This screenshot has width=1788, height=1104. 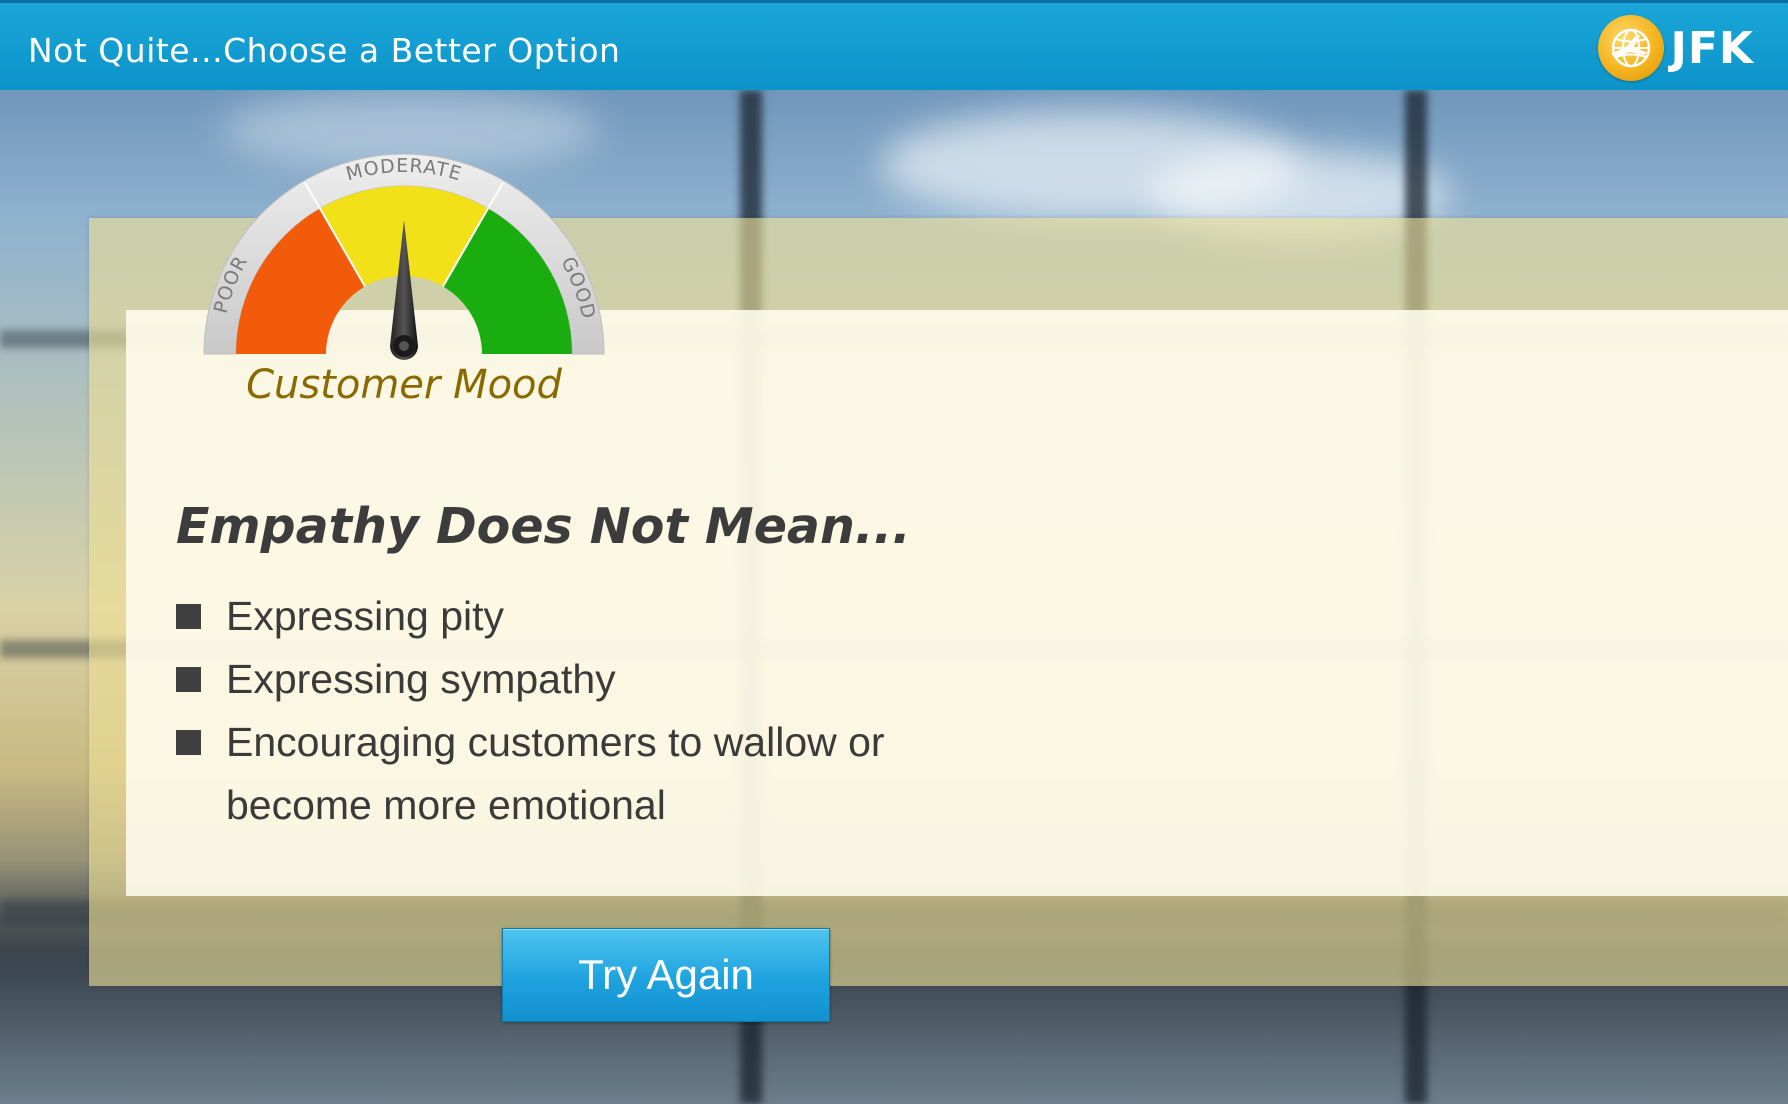 I want to click on page-title: Not Quite...Choose a Better Option, so click(x=324, y=50).